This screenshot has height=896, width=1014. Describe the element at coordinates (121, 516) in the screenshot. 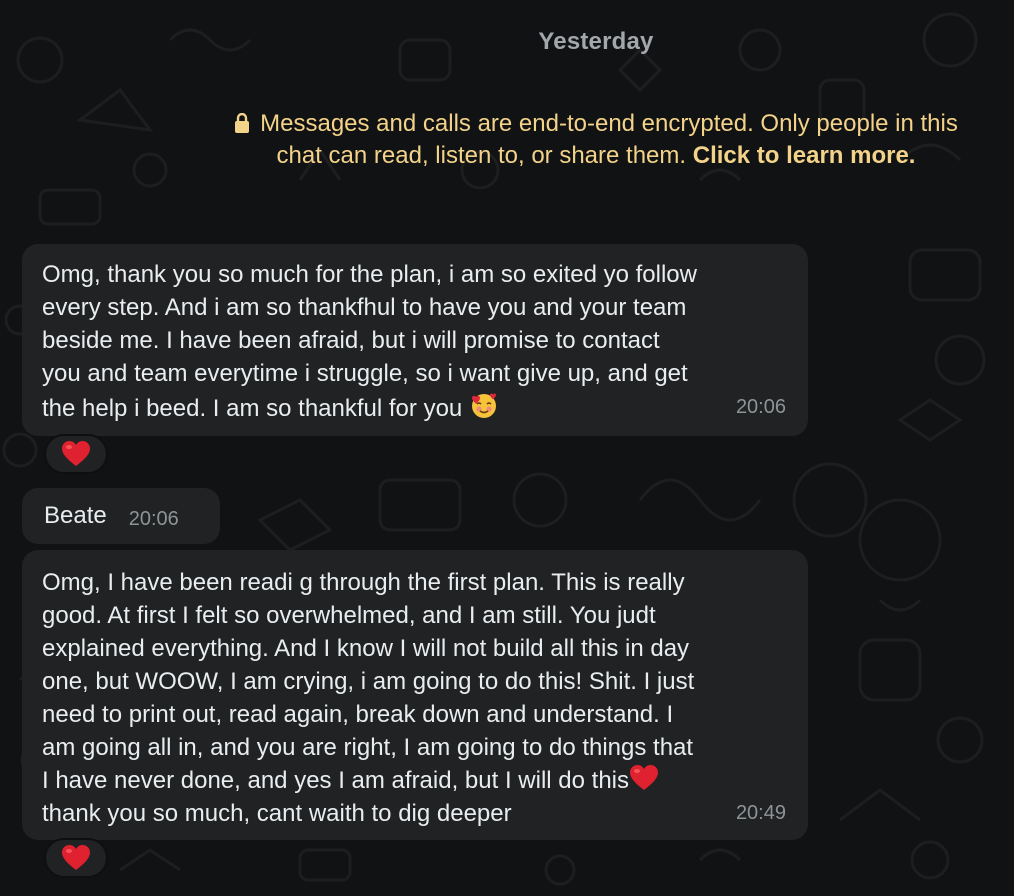

I see `sender-name-bubble: Beate 20:06` at that location.